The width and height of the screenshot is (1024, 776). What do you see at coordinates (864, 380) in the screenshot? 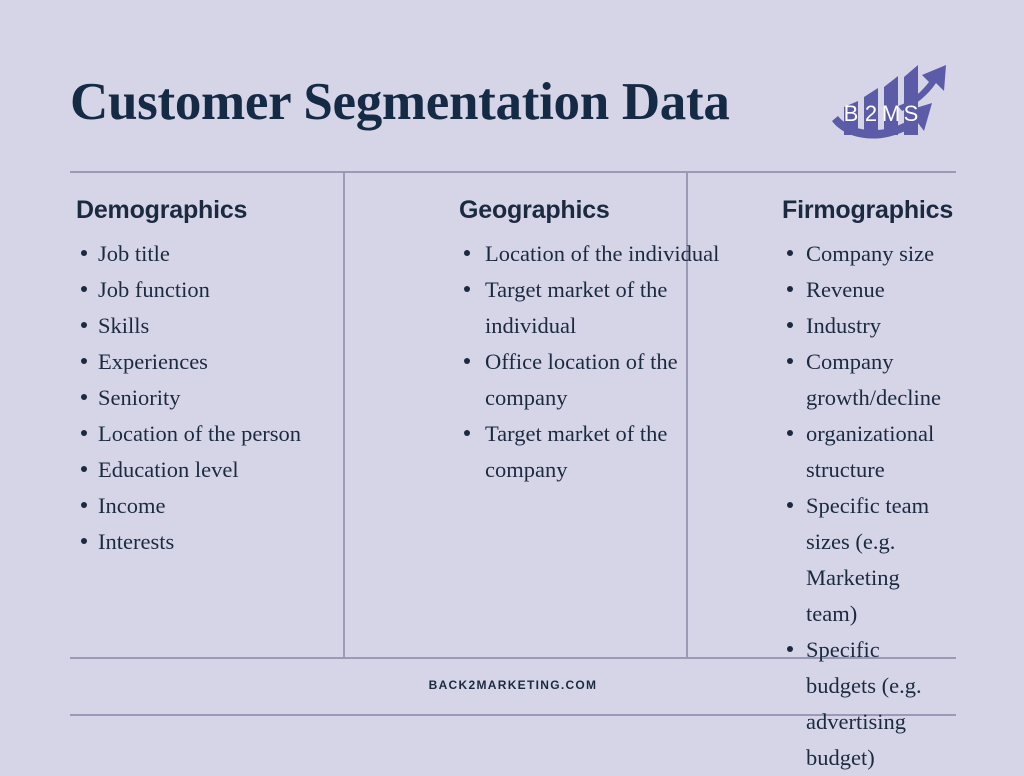
I see `list-item: Company growth/decline` at bounding box center [864, 380].